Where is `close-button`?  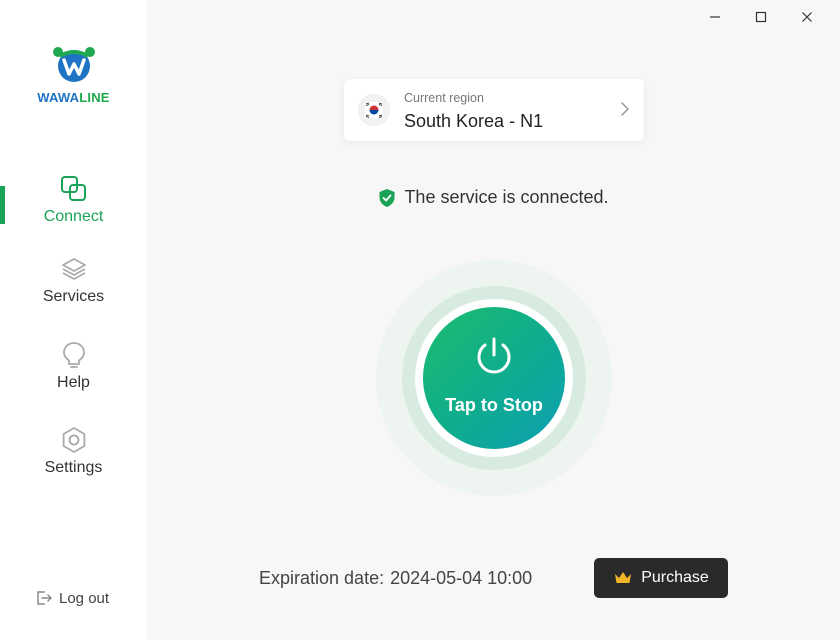 close-button is located at coordinates (807, 17).